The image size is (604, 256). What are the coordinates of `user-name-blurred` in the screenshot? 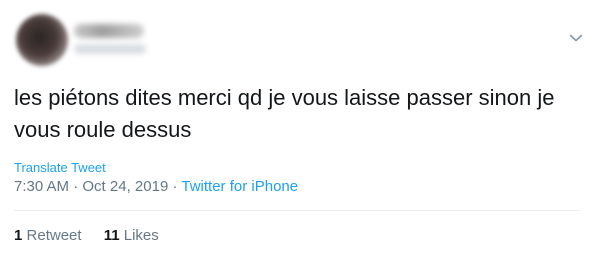 It's located at (109, 31).